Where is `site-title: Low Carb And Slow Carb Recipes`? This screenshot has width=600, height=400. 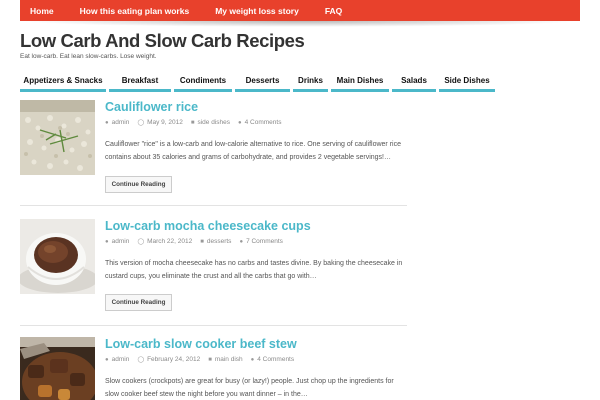
site-title: Low Carb And Slow Carb Recipes is located at coordinates (162, 41).